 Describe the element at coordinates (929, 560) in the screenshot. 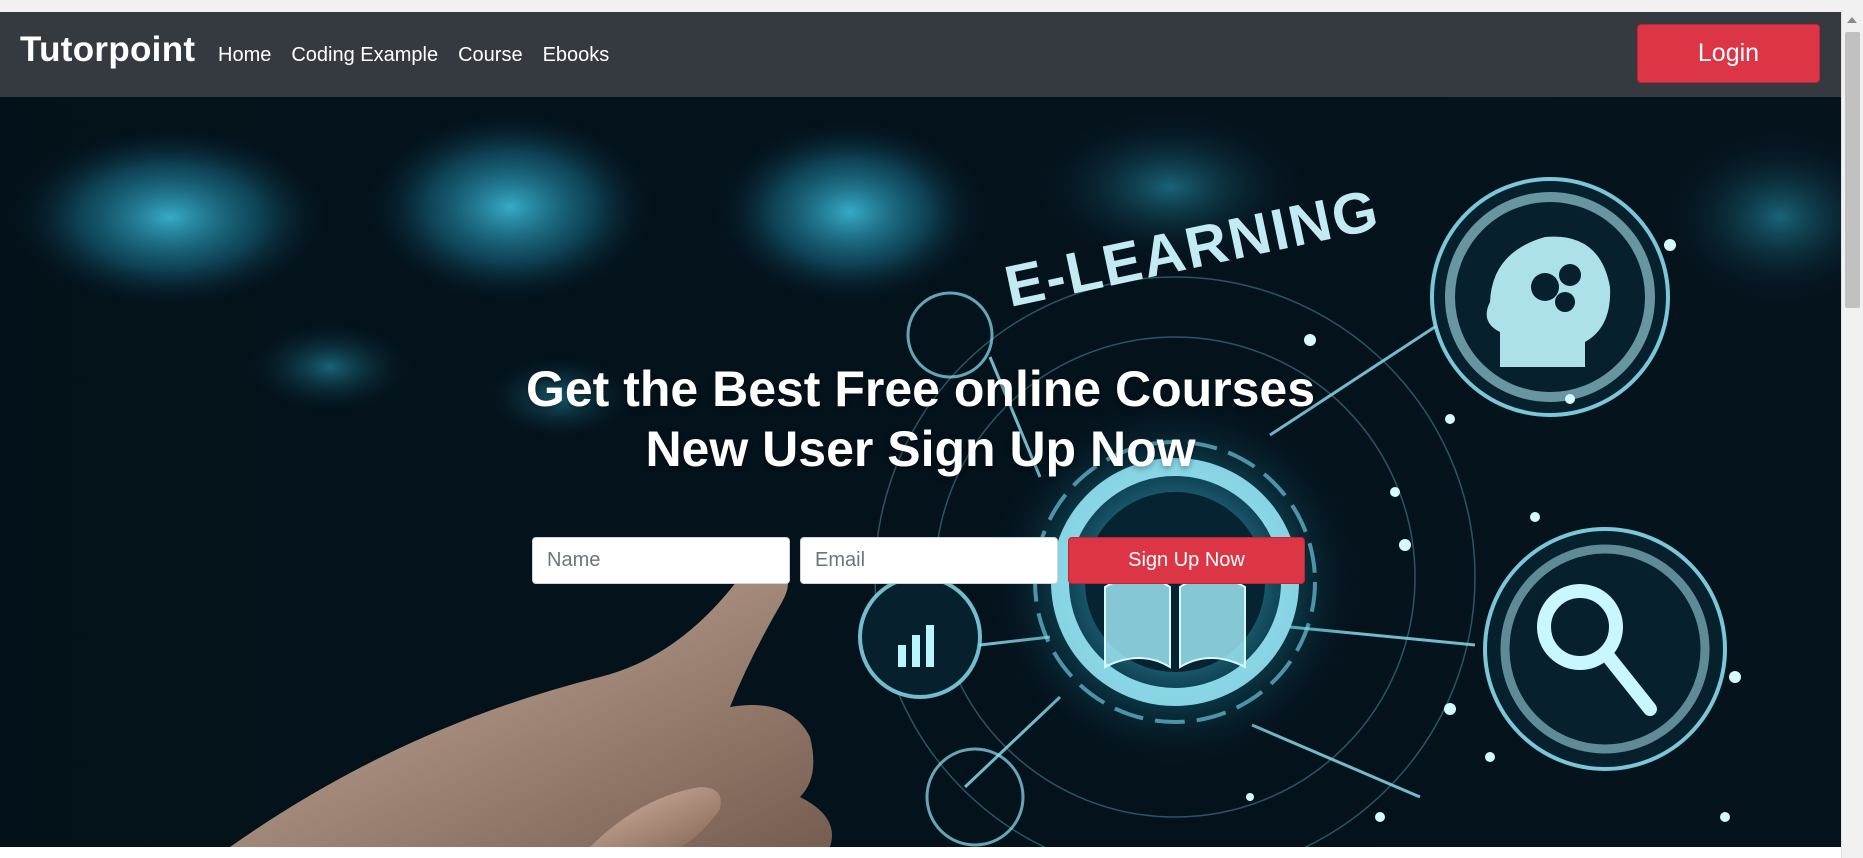

I see `email-input` at that location.